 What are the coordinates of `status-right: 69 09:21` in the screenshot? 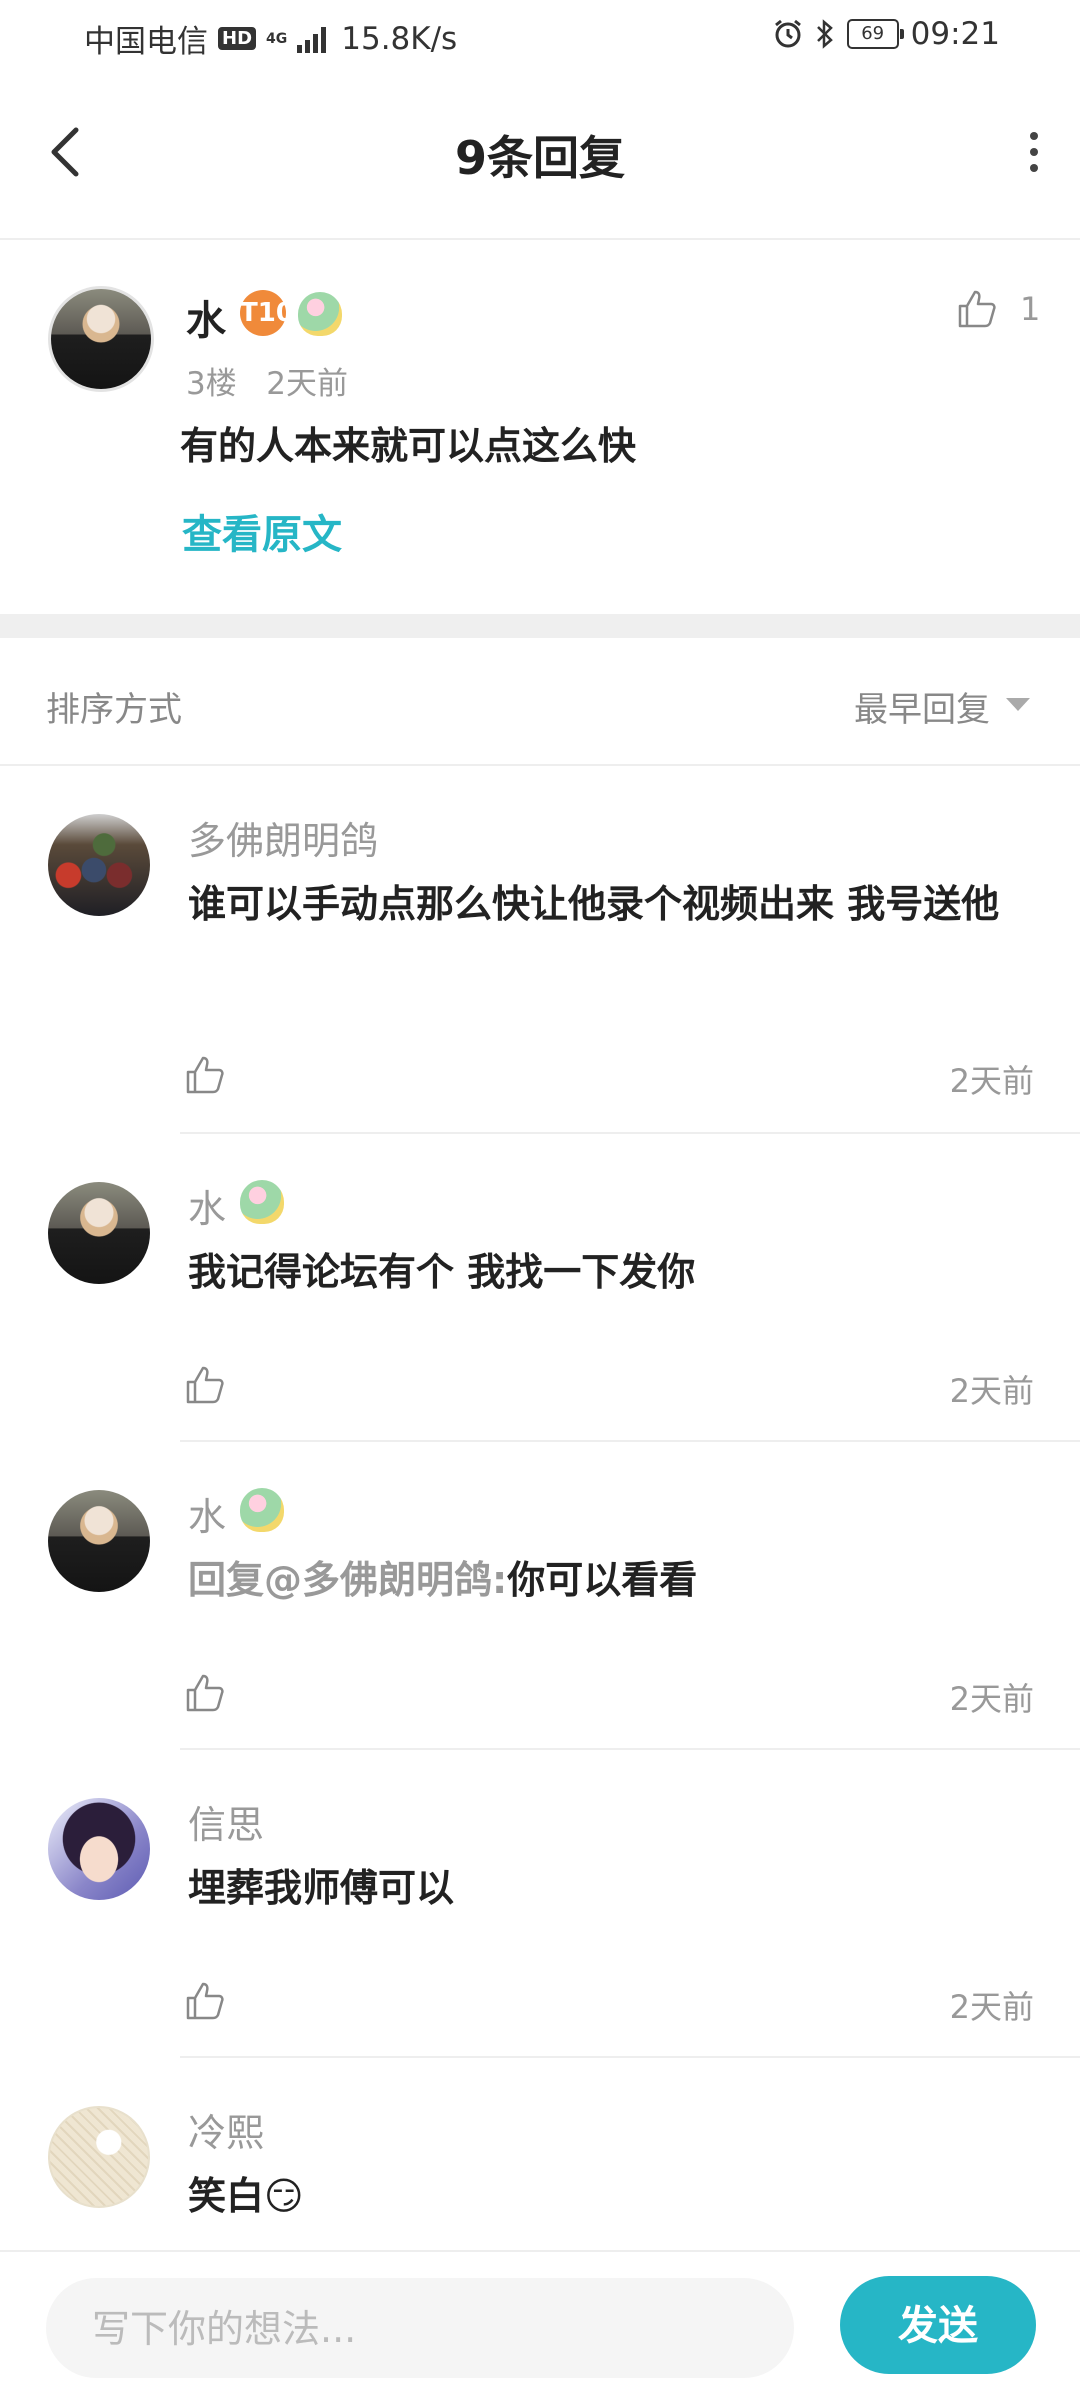 It's located at (886, 34).